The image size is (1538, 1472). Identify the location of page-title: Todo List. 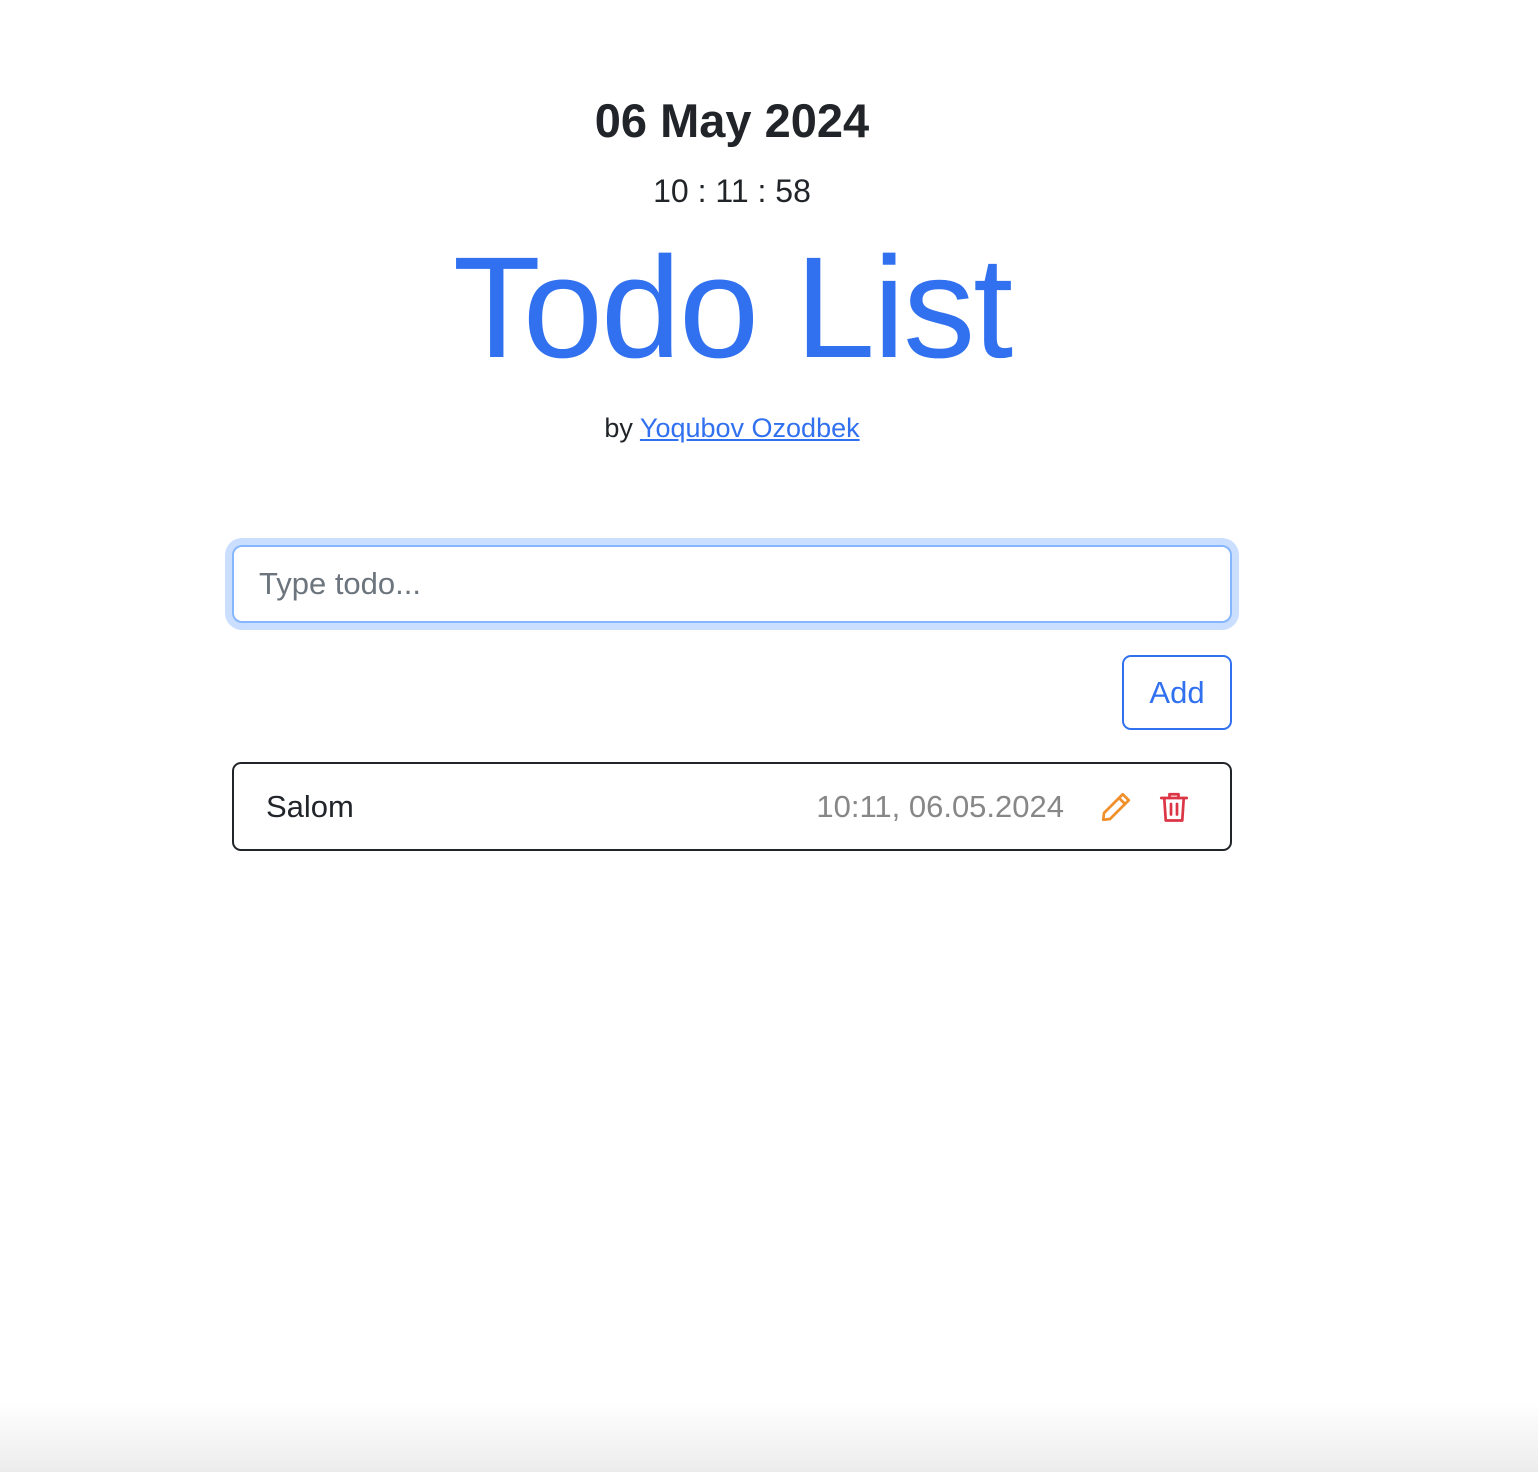
(732, 307).